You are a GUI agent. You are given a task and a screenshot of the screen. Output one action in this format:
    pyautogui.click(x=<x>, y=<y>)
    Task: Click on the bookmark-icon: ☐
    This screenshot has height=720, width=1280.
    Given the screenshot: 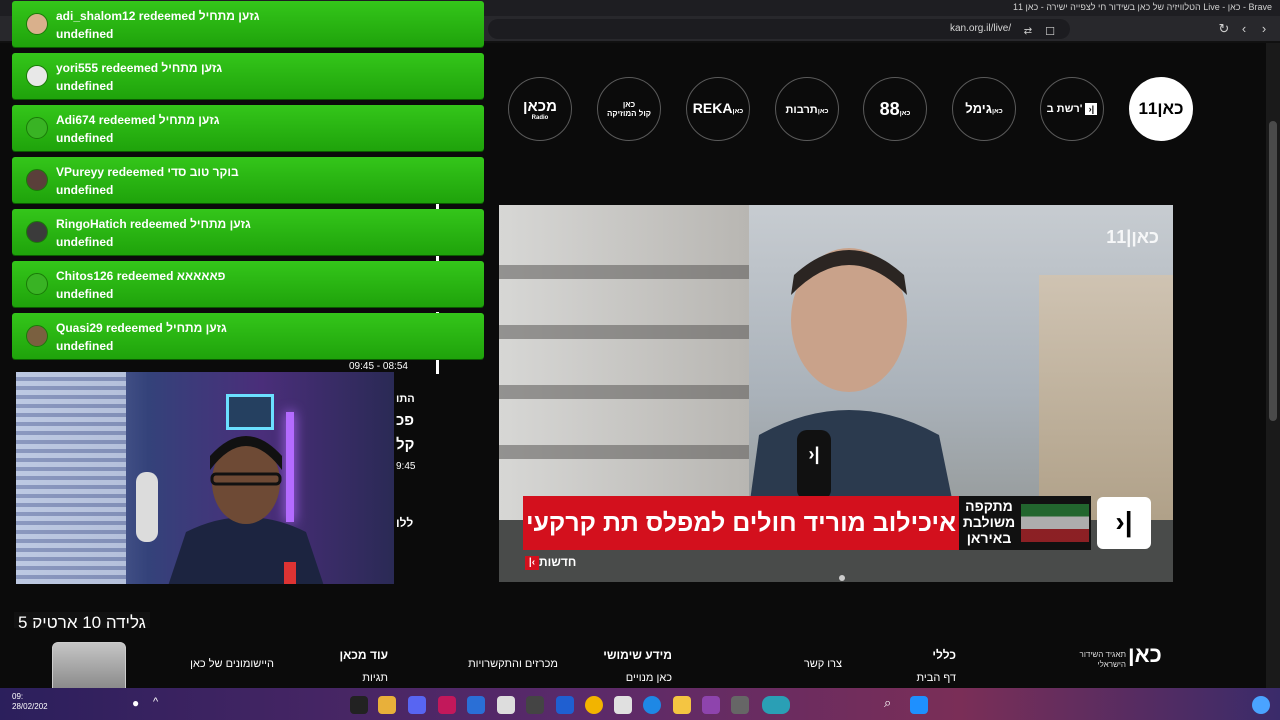 What is the action you would take?
    pyautogui.click(x=1050, y=32)
    